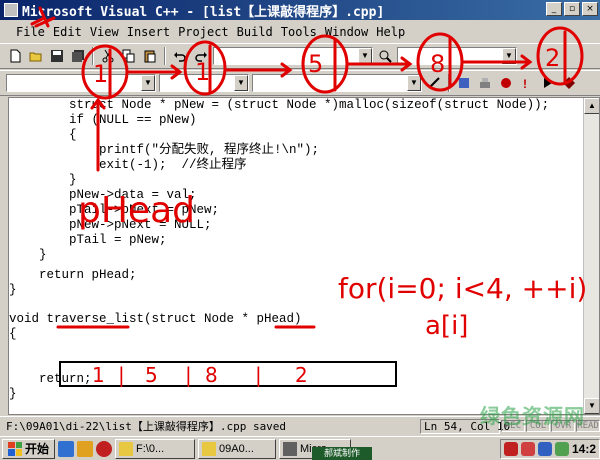 The width and height of the screenshot is (600, 460). I want to click on app-icon, so click(11, 10).